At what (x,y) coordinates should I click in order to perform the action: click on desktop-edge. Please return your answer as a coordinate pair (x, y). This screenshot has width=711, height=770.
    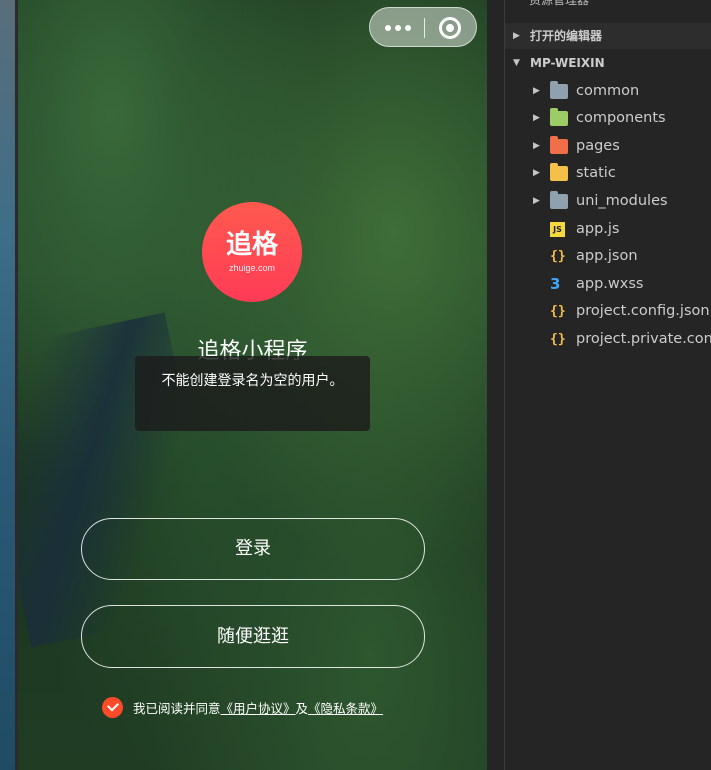
    Looking at the image, I should click on (9, 385).